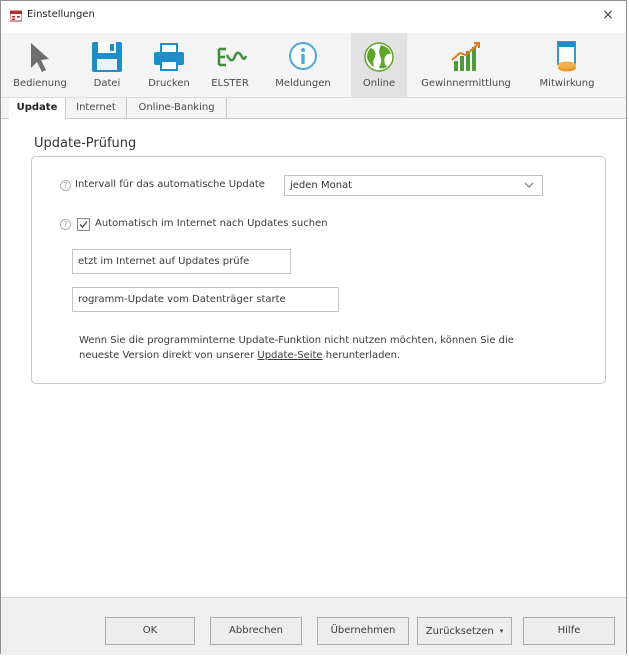  I want to click on document-coins-icon, so click(566, 56).